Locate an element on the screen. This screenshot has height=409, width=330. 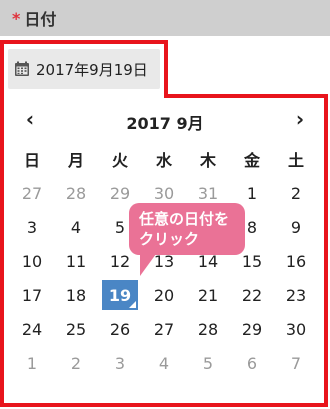
hint-tooltip: 任意の日付を クリック is located at coordinates (187, 229).